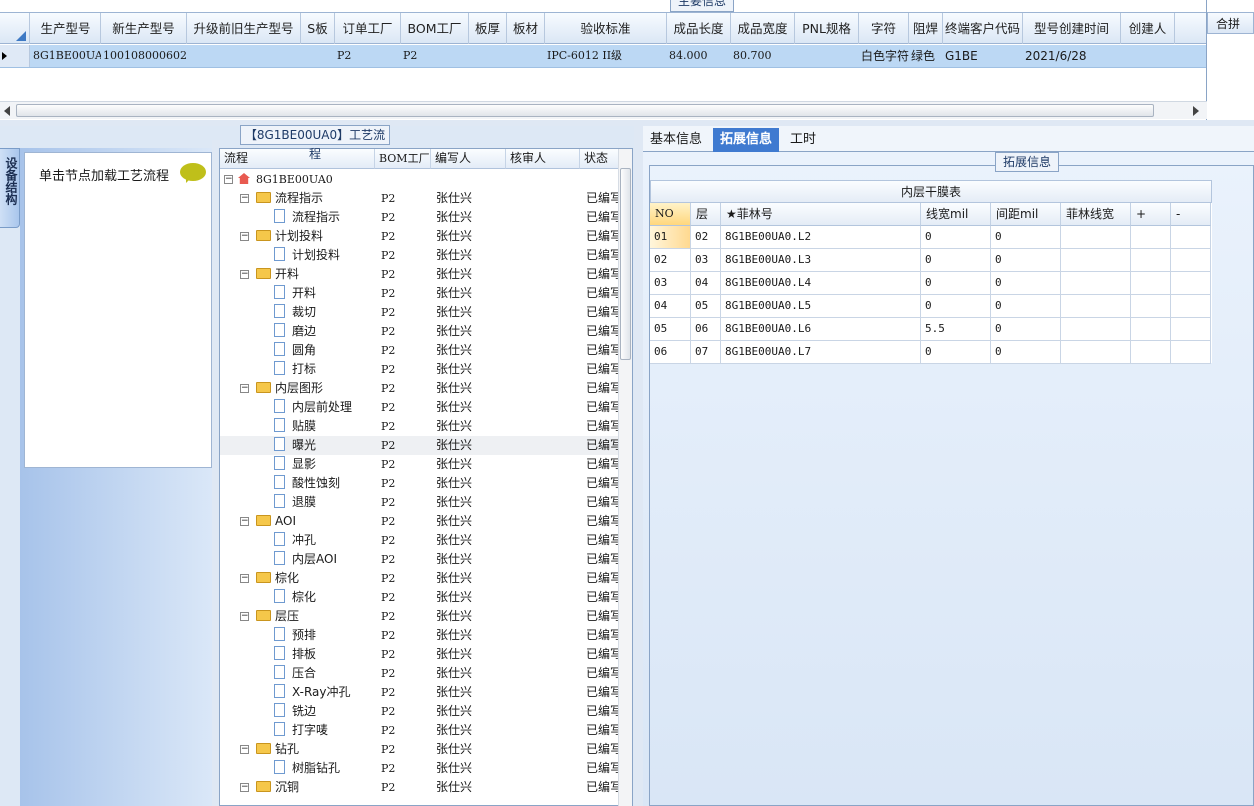 The width and height of the screenshot is (1254, 806). What do you see at coordinates (1148, 28) in the screenshot?
I see `column-header: 创建人` at bounding box center [1148, 28].